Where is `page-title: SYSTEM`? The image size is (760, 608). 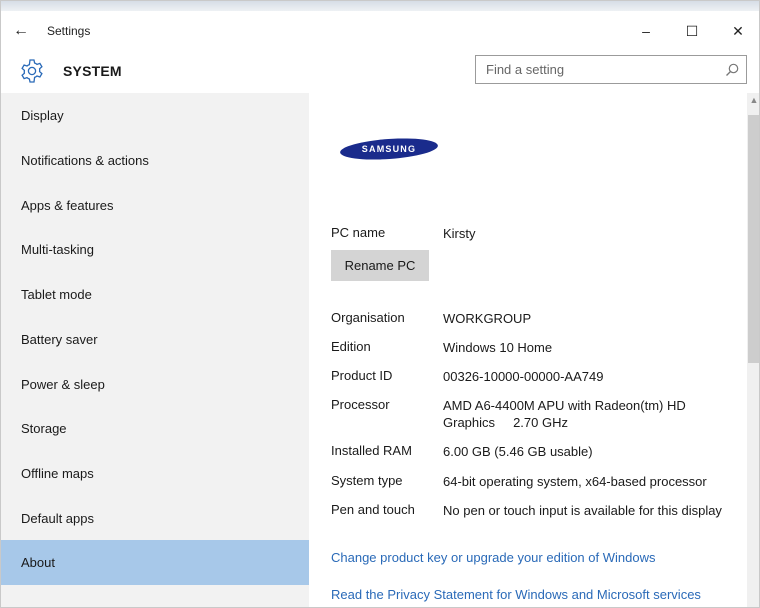 page-title: SYSTEM is located at coordinates (92, 71).